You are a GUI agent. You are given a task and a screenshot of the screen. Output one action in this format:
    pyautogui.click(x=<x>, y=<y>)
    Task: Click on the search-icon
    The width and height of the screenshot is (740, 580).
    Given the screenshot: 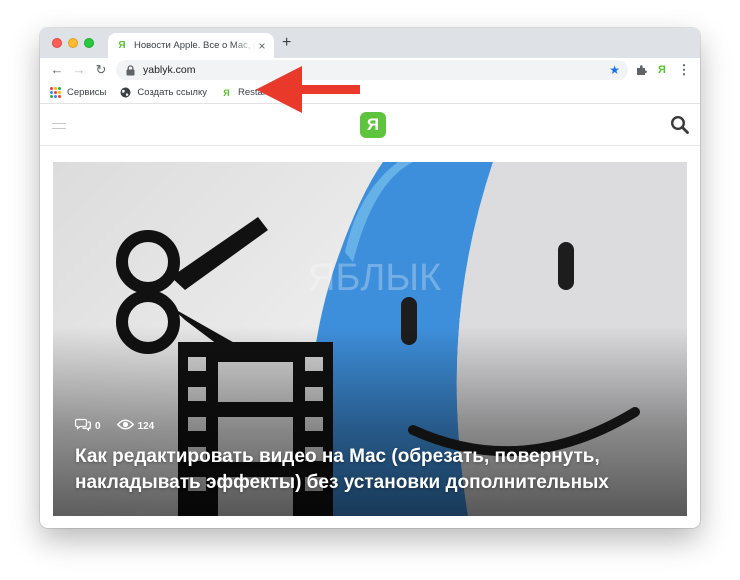 What is the action you would take?
    pyautogui.click(x=680, y=125)
    